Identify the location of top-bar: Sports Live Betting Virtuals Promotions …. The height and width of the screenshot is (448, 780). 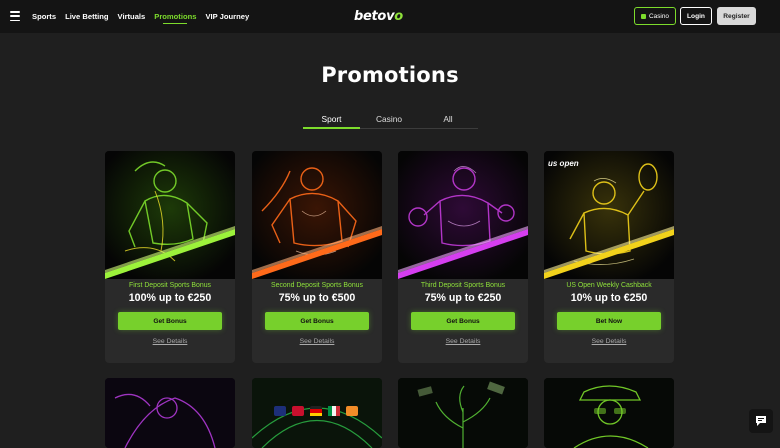
(390, 16).